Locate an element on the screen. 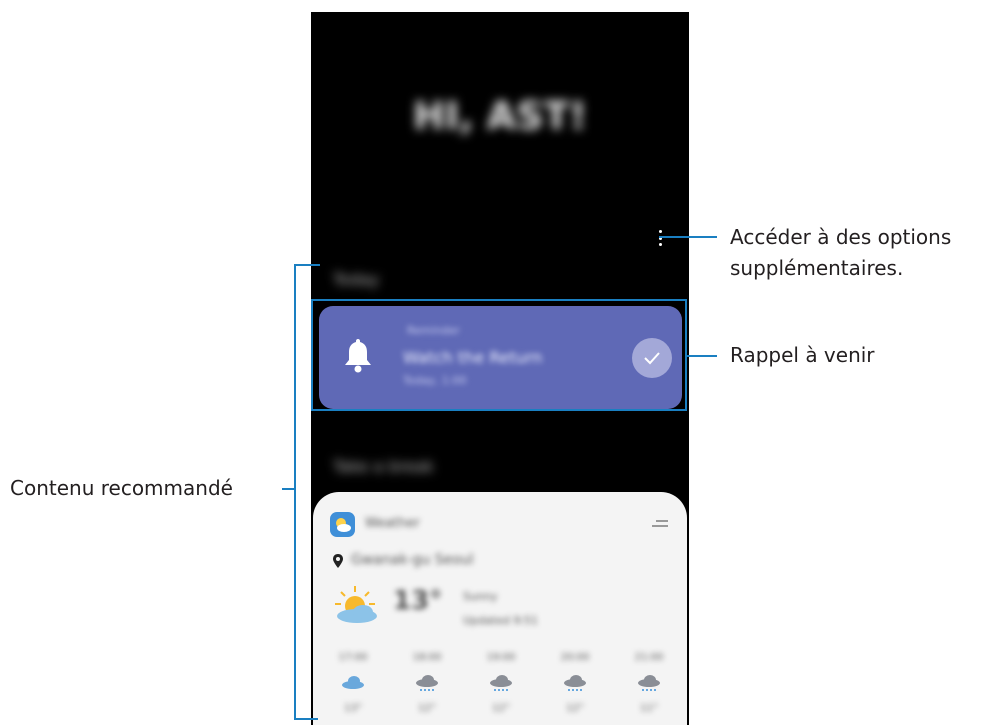  forecast-item: 17:00 13° is located at coordinates (353, 683).